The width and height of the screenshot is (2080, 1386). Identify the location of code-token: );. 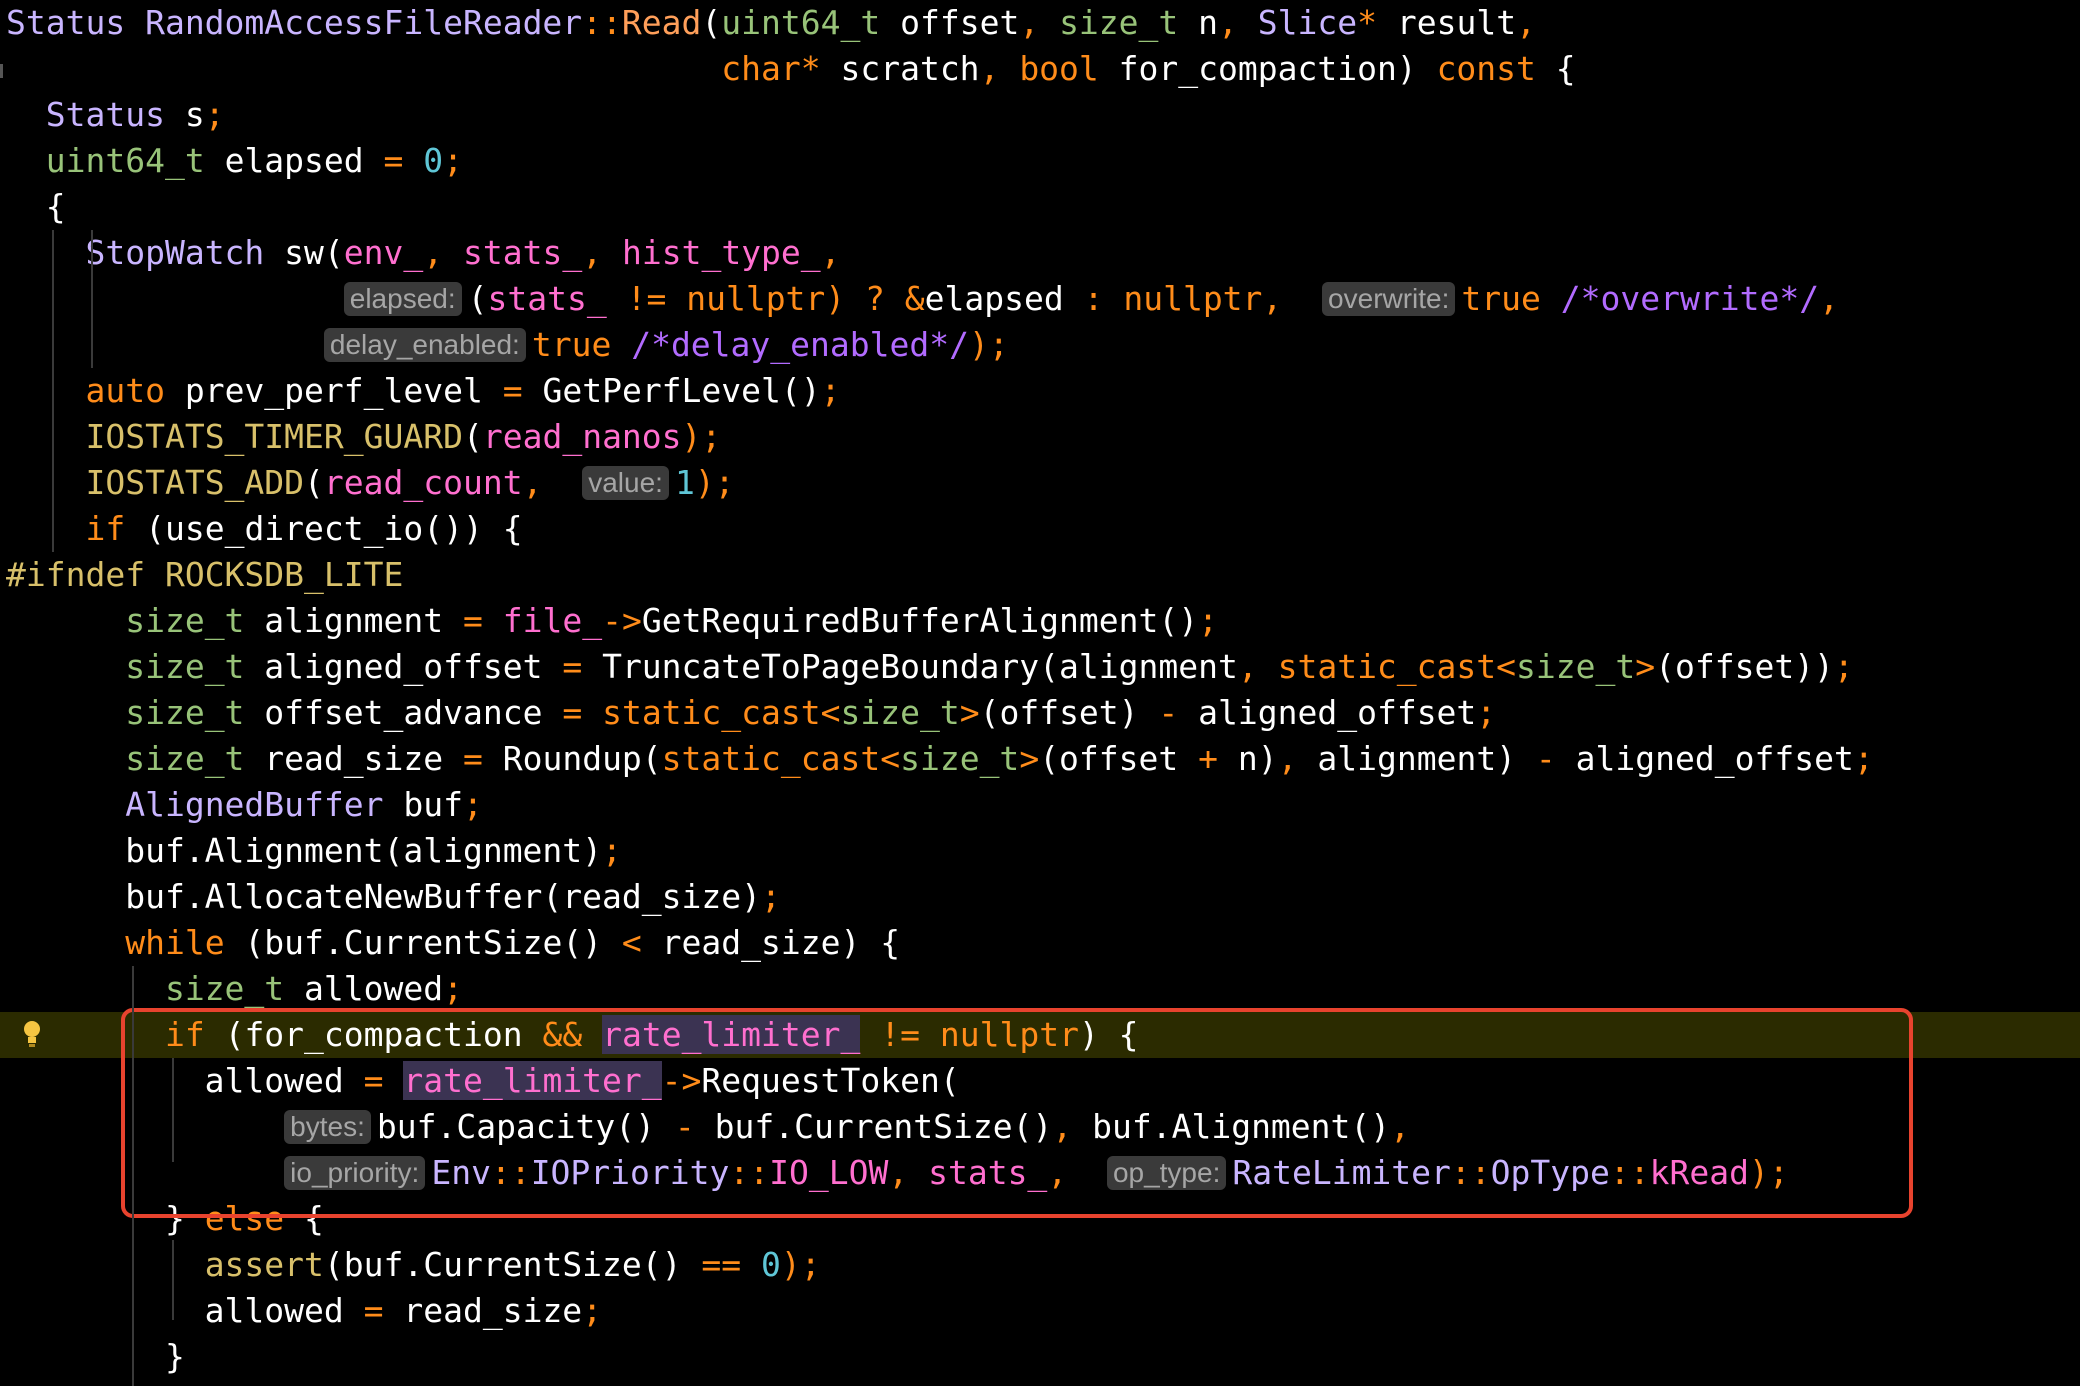
(988, 344).